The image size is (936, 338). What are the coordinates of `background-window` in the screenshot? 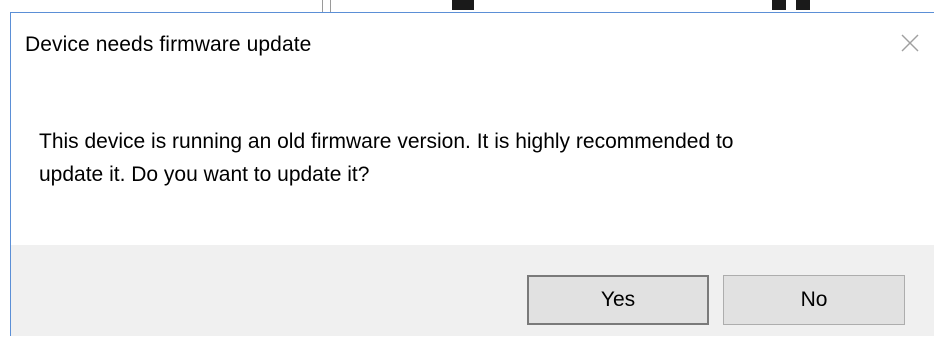 It's located at (468, 6).